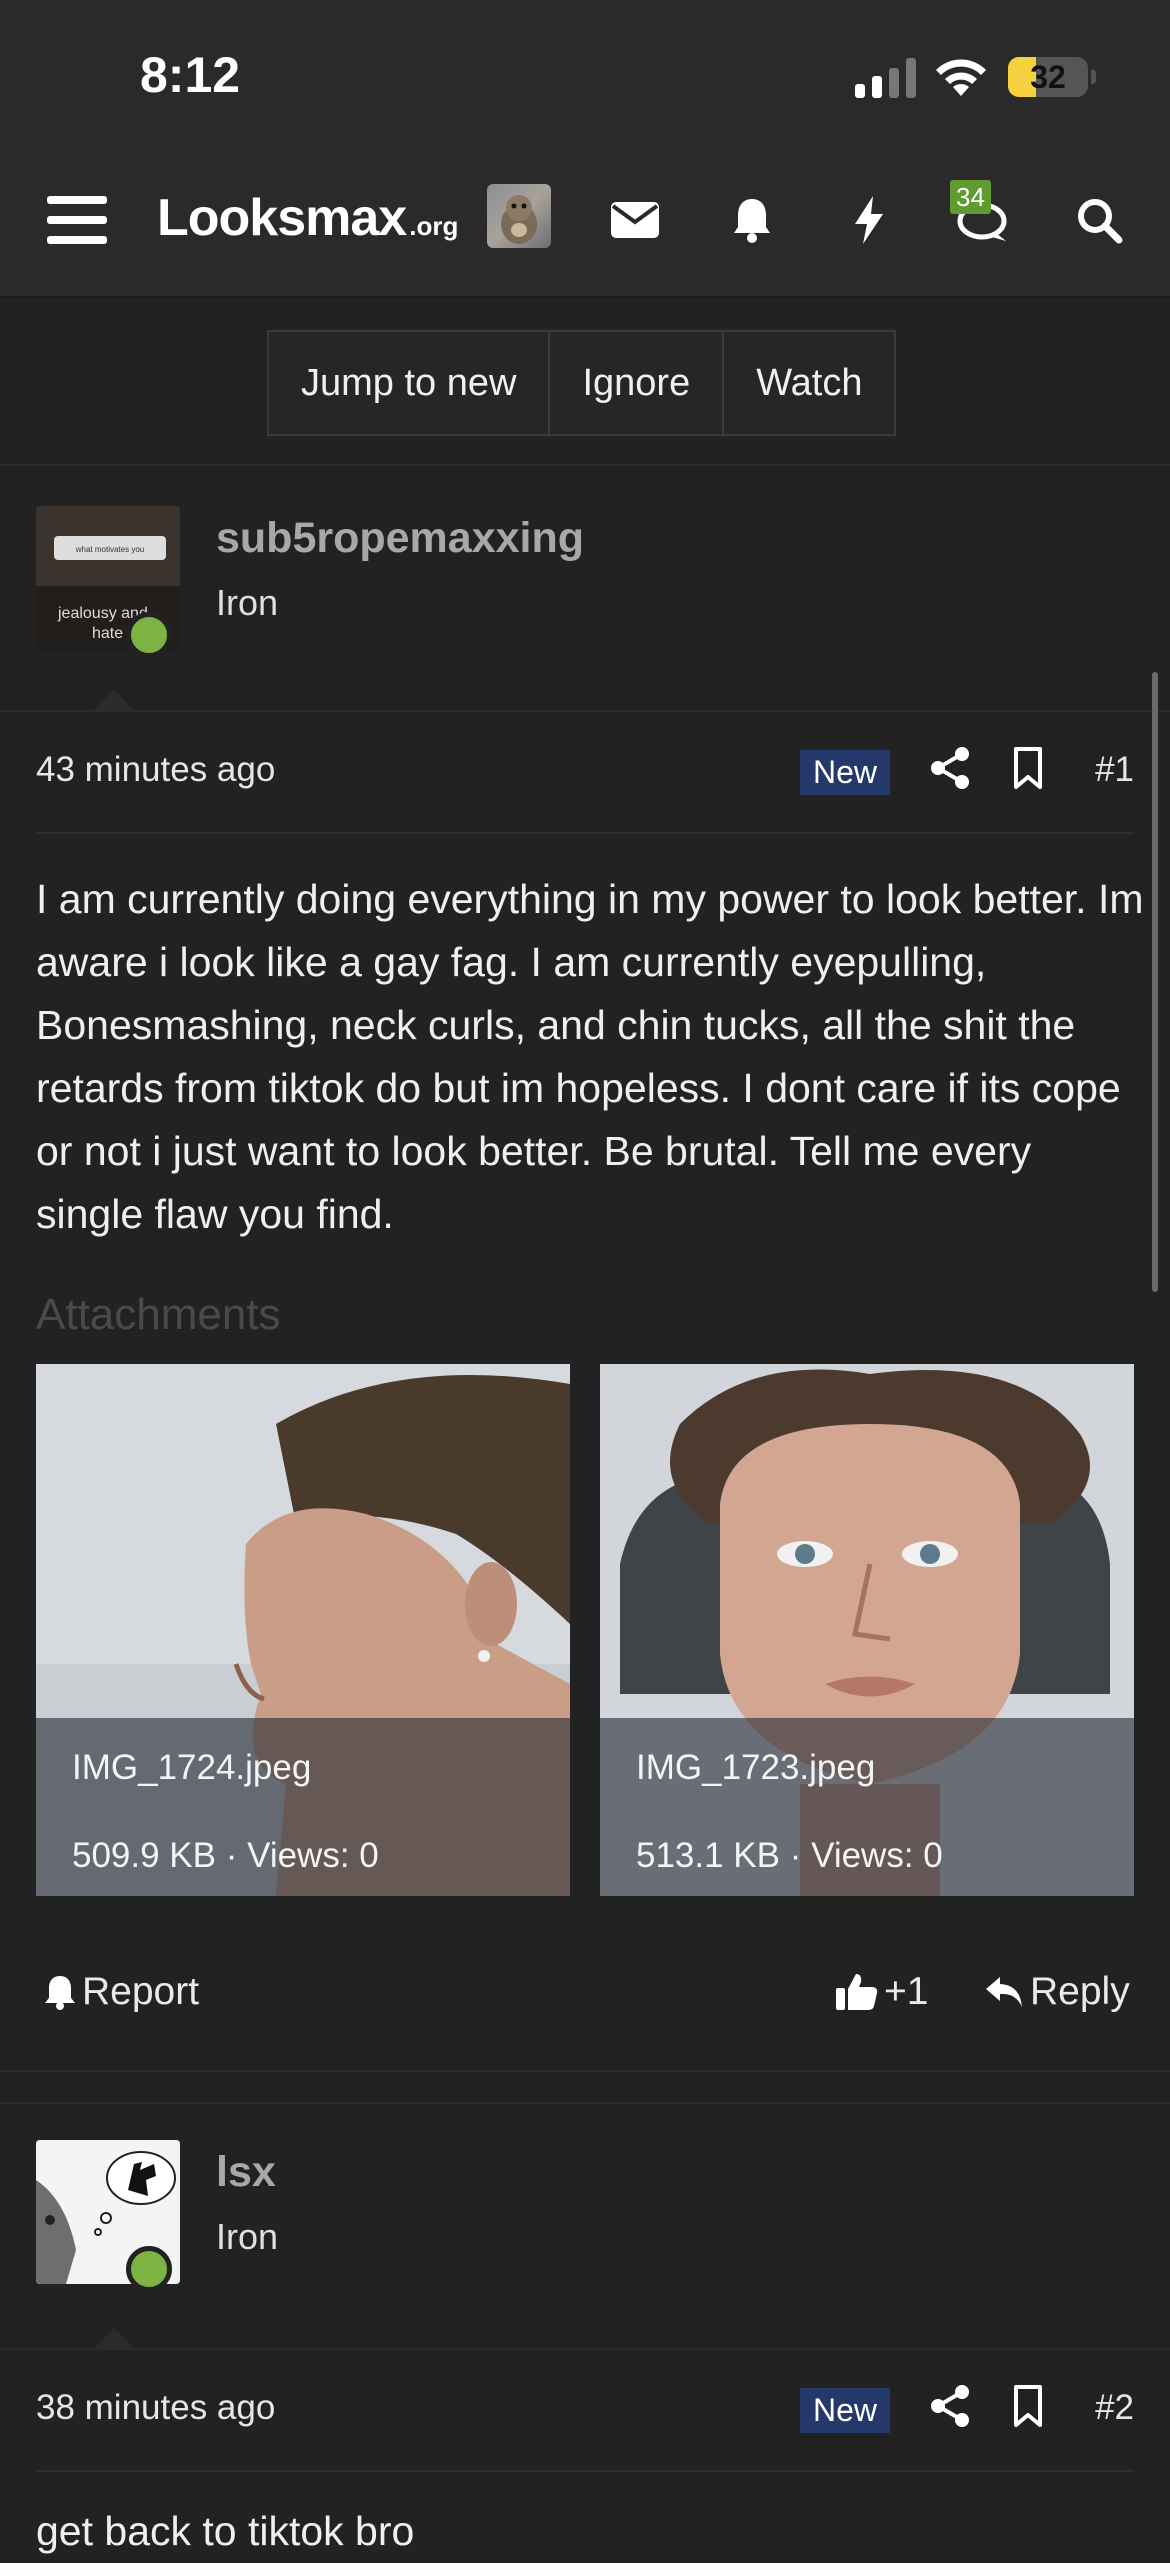  What do you see at coordinates (121, 1992) in the screenshot?
I see `report-button: Report` at bounding box center [121, 1992].